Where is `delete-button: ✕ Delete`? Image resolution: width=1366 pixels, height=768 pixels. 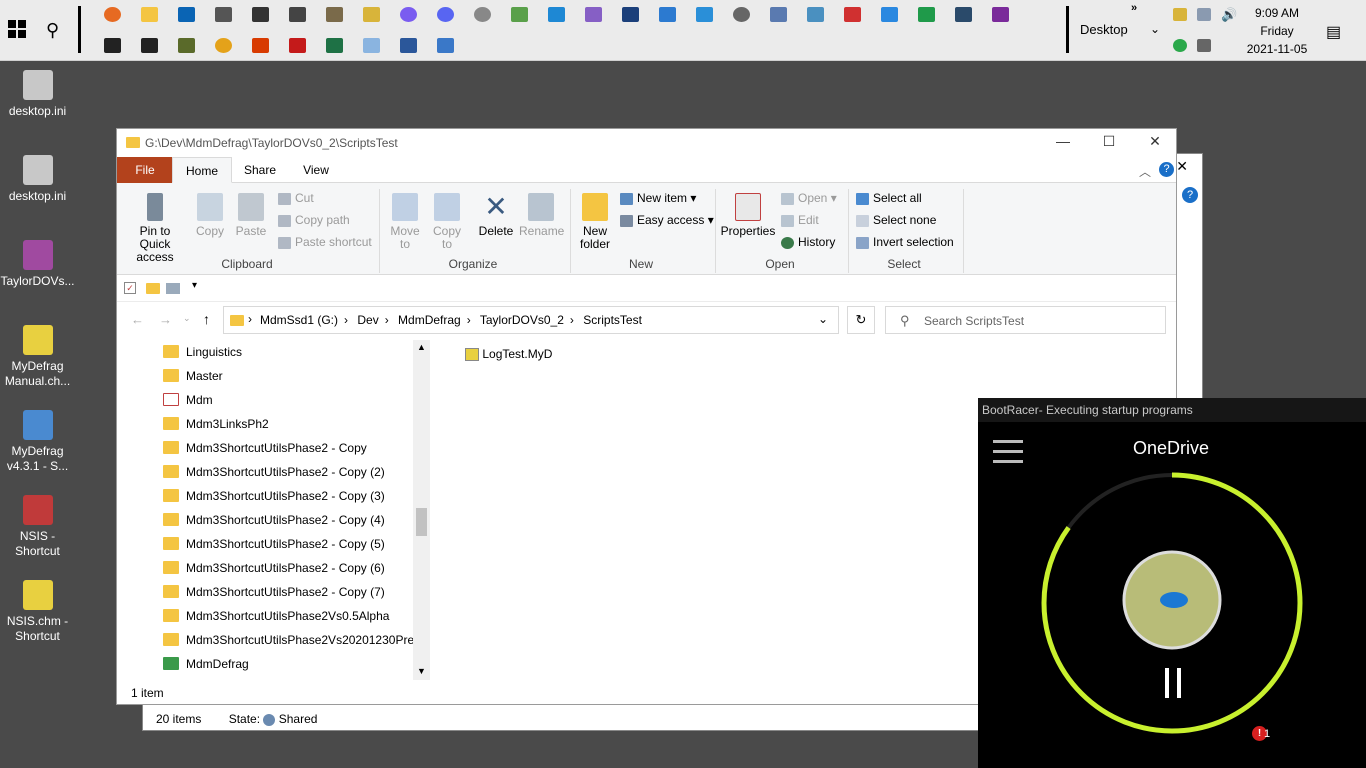
delete-button: ✕ Delete is located at coordinates (496, 215).